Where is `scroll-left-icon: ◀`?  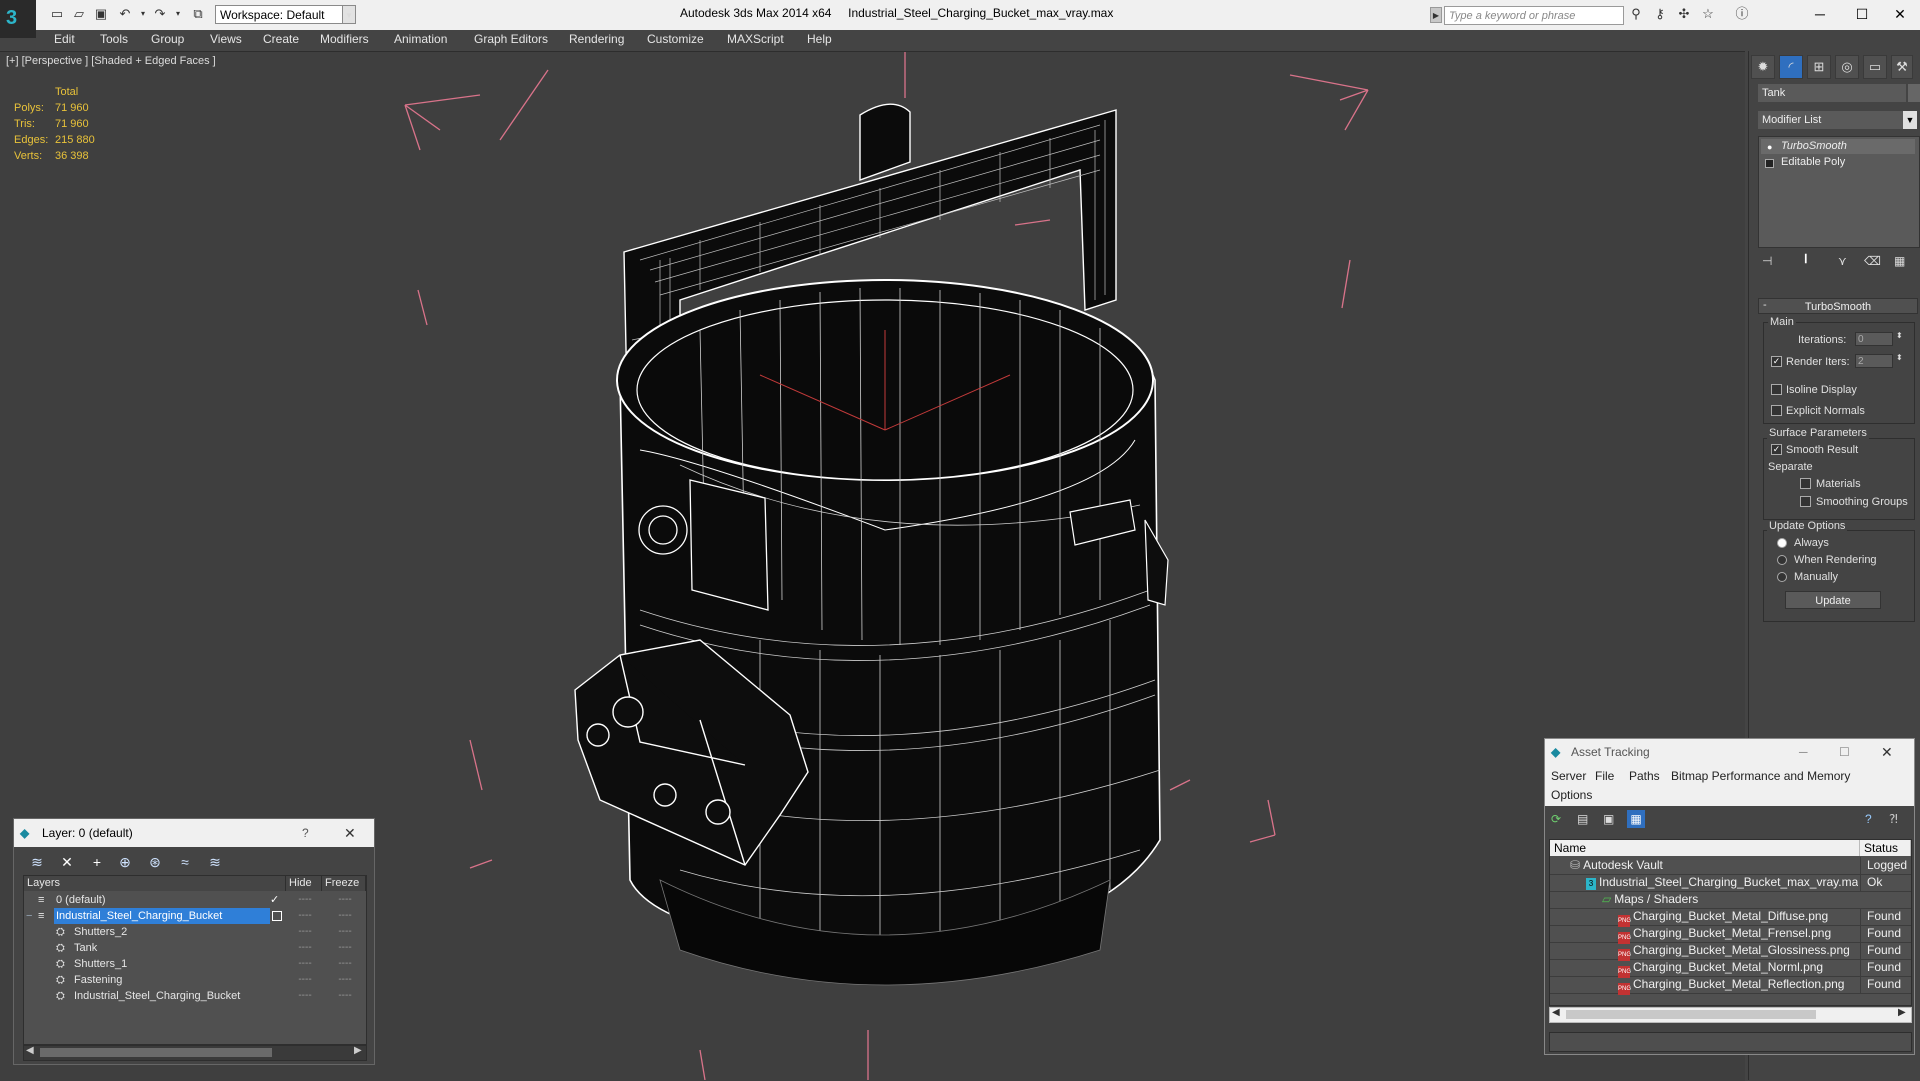
scroll-left-icon: ◀ is located at coordinates (30, 1050).